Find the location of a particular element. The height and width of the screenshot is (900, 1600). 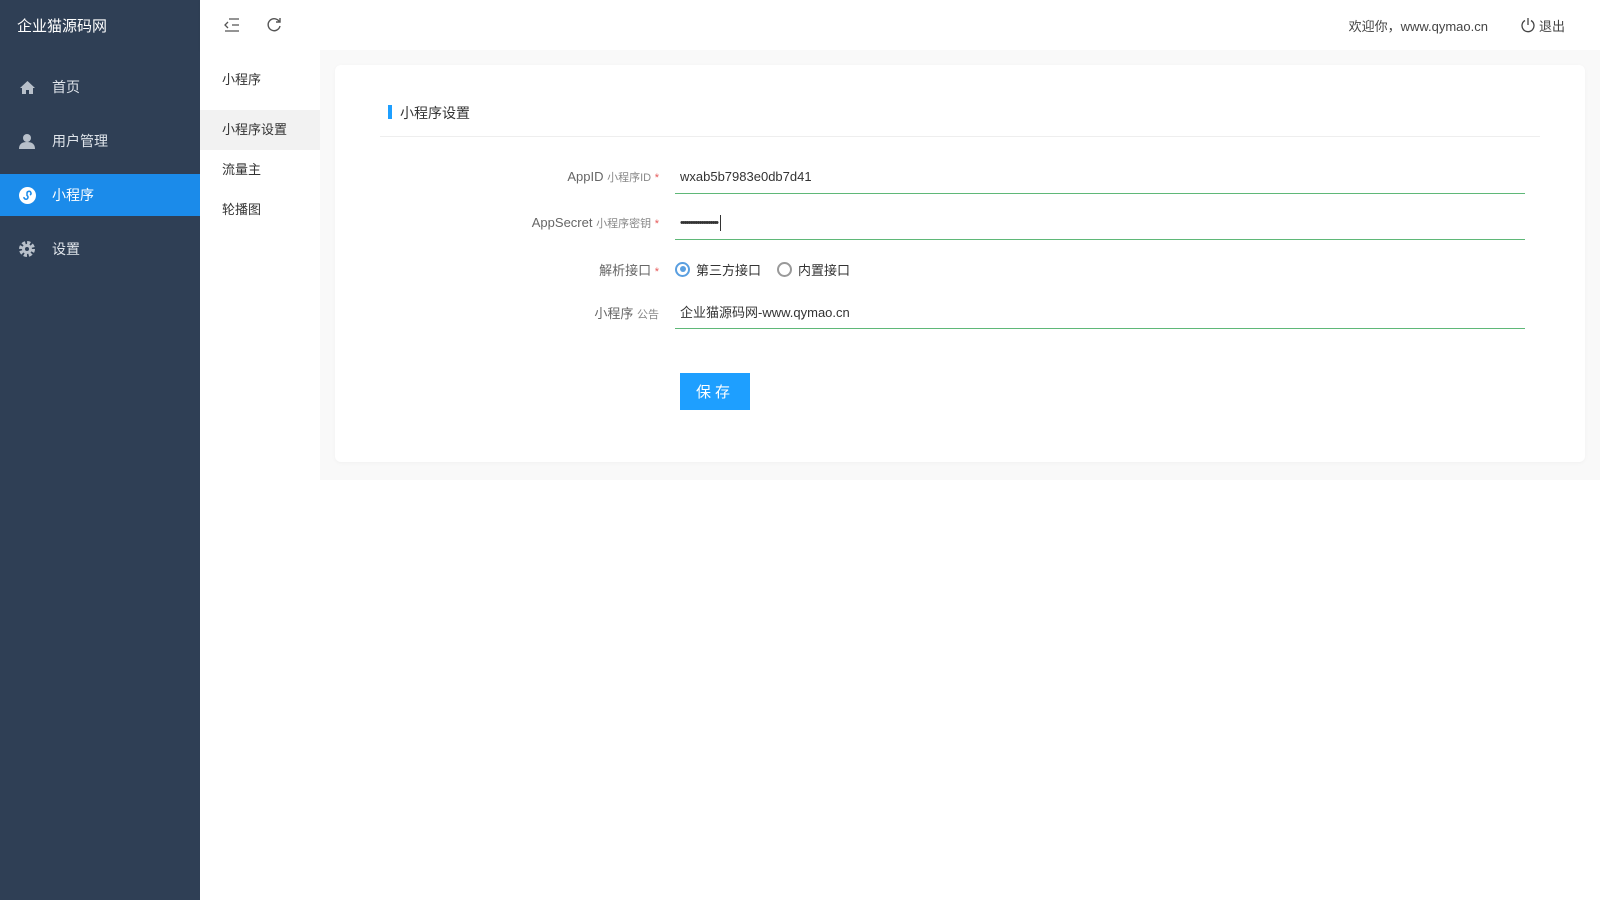

welcome-text: 欢迎你，www.qymao.cn is located at coordinates (1418, 26).